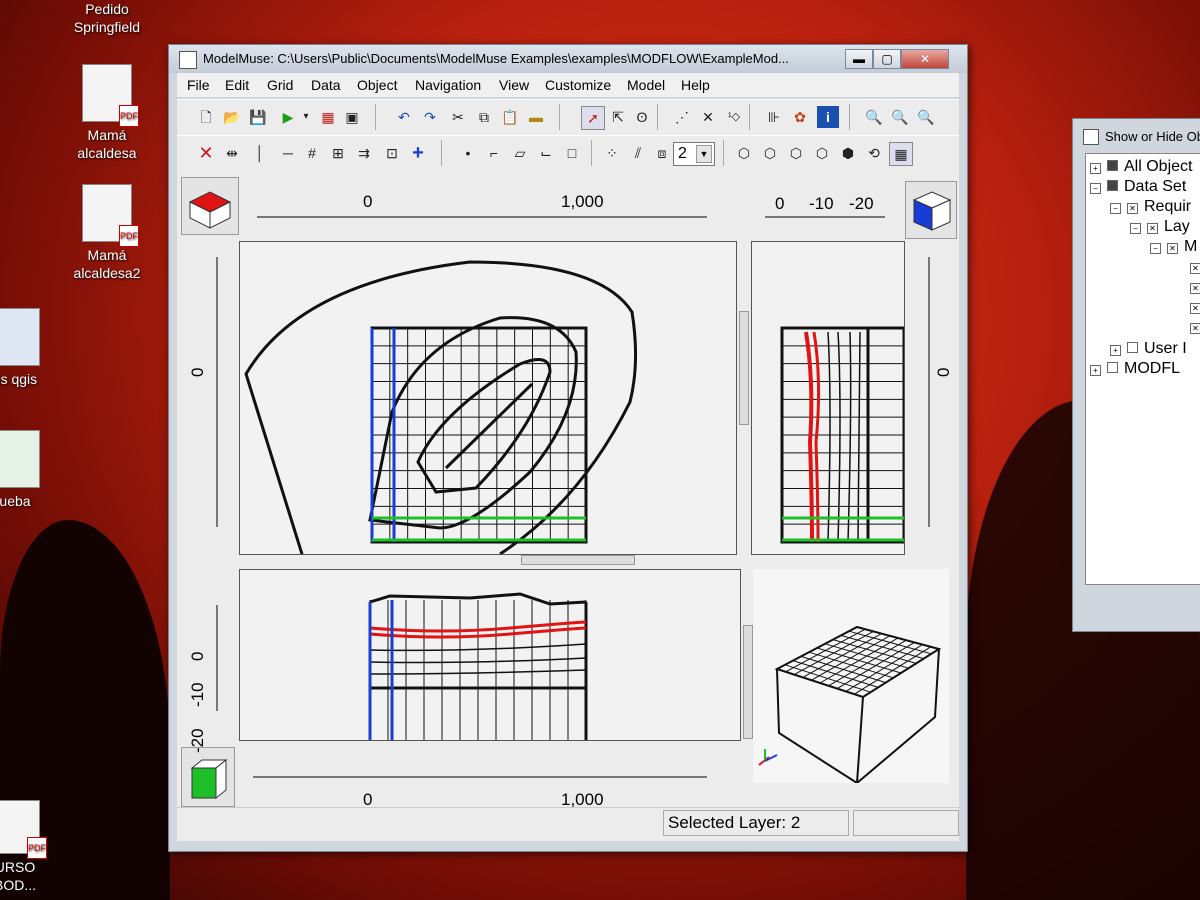 Image resolution: width=1200 pixels, height=900 pixels. I want to click on zoom-in-icon: 🔍, so click(900, 117).